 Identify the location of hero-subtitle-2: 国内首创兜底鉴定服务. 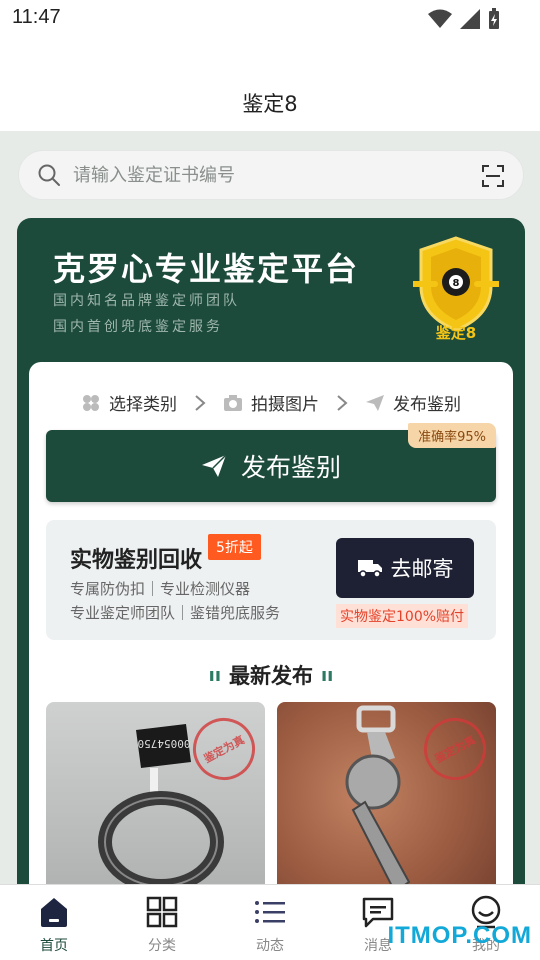
(138, 327).